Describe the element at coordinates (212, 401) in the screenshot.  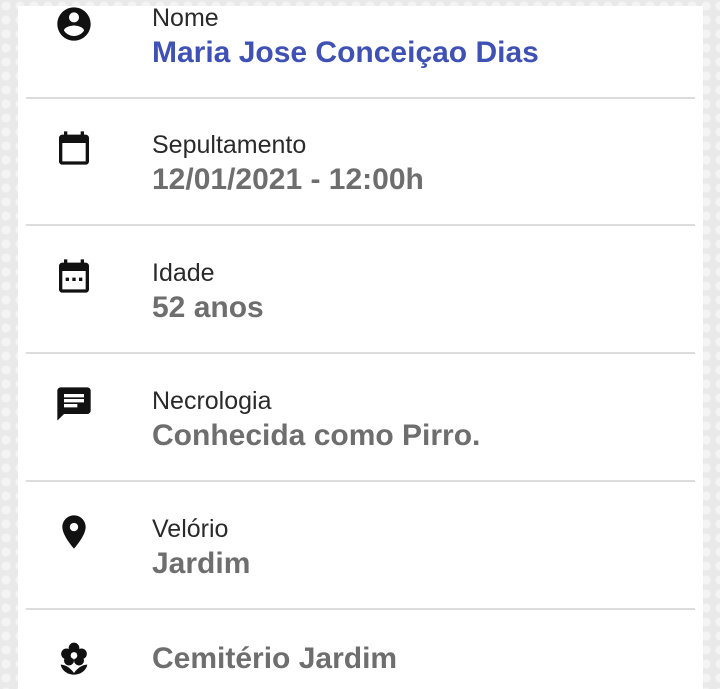
I see `obituary-label: Necrologia` at that location.